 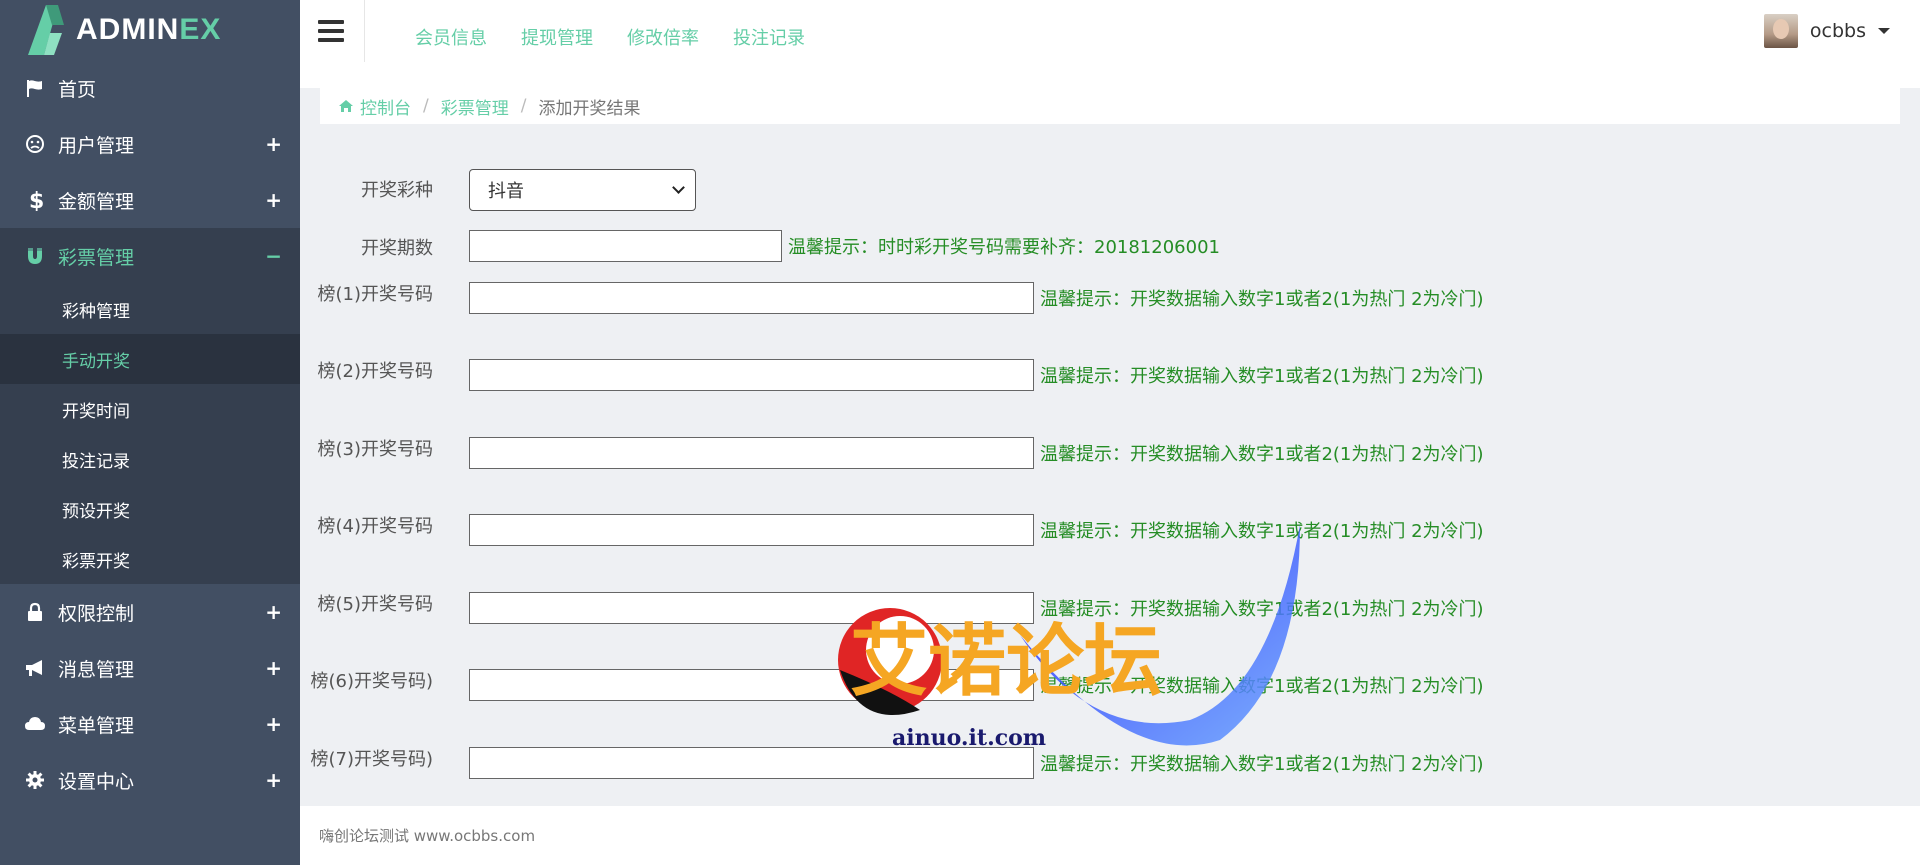 I want to click on sidebar-subitem-bet-records: 投注记录, so click(x=150, y=459).